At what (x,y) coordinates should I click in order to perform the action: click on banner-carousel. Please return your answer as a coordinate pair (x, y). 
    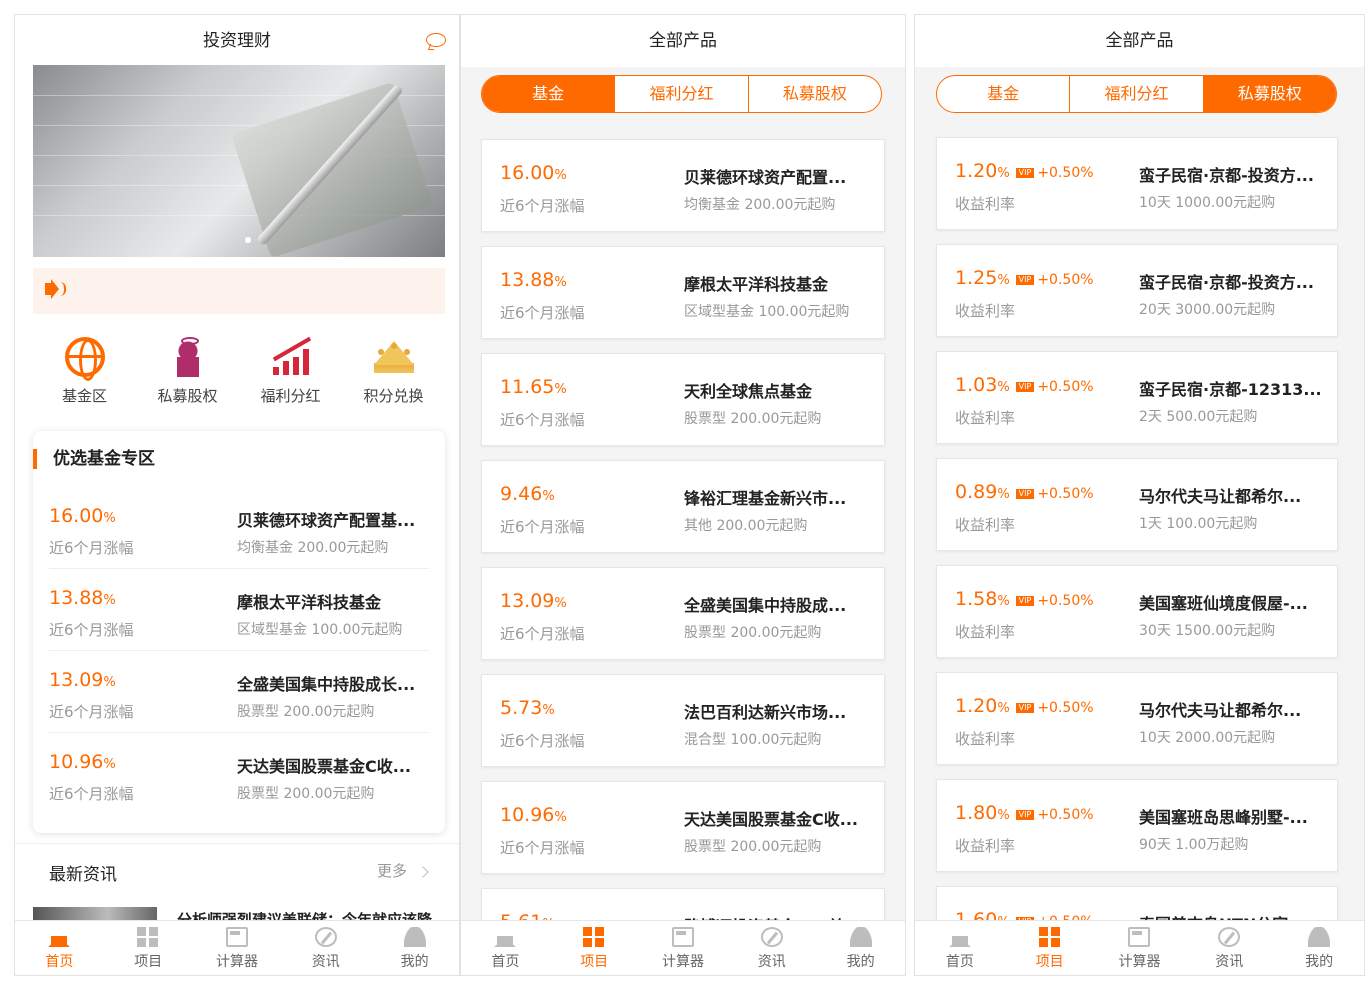
    Looking at the image, I should click on (239, 161).